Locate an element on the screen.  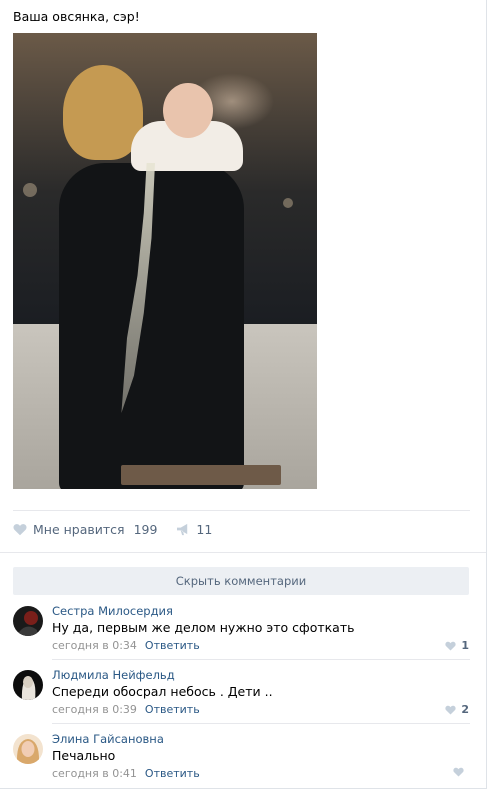
comment-time: сегодня в 0:39 is located at coordinates (94, 709).